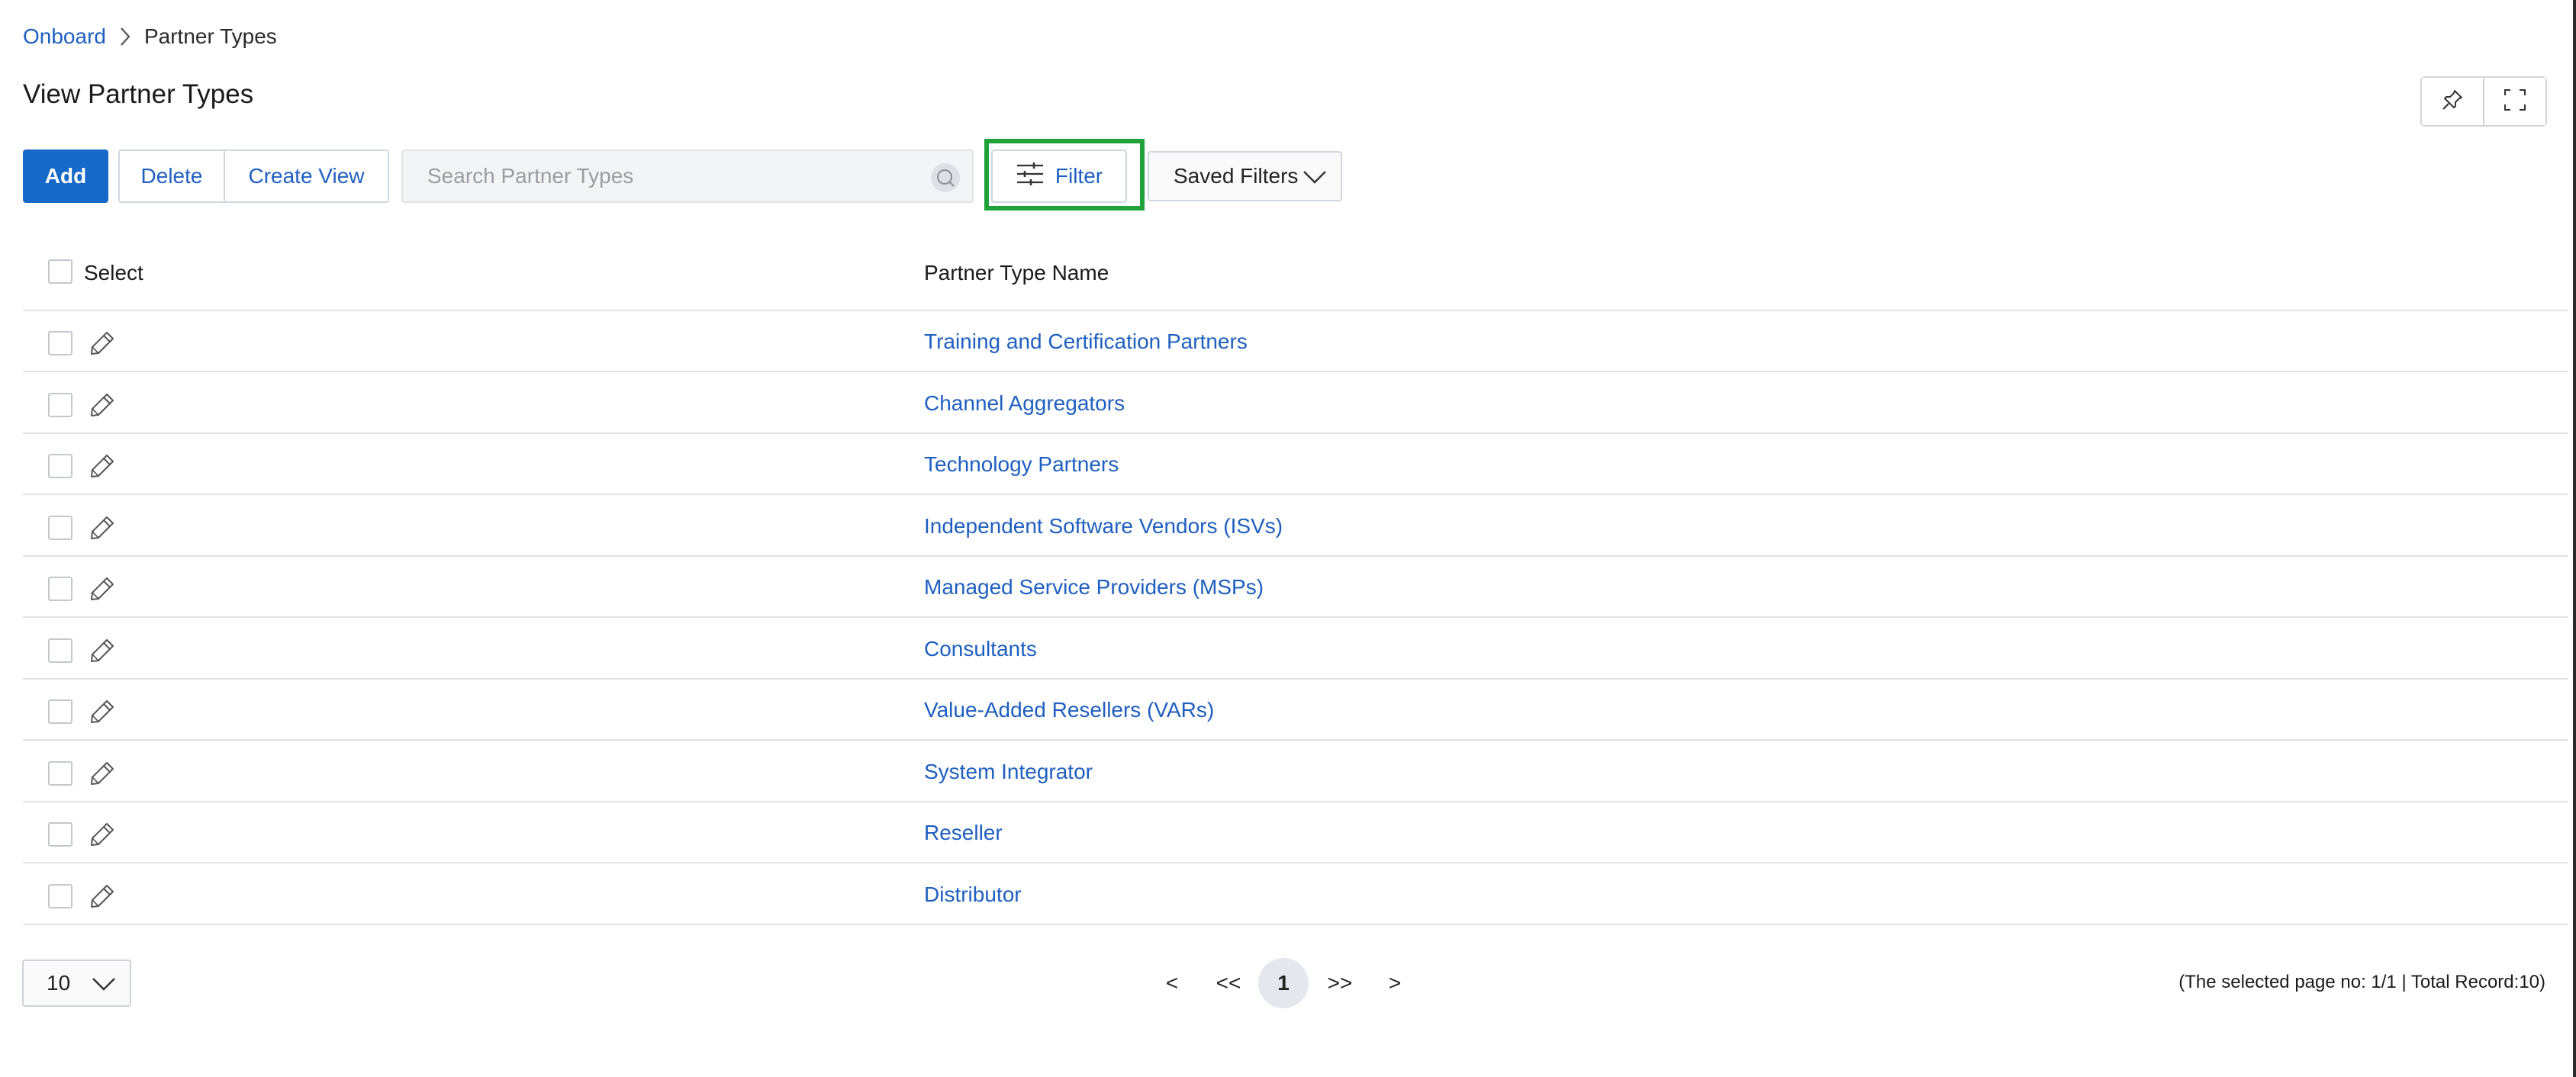  Describe the element at coordinates (210, 36) in the screenshot. I see `breadcrumb-current: Partner Types` at that location.